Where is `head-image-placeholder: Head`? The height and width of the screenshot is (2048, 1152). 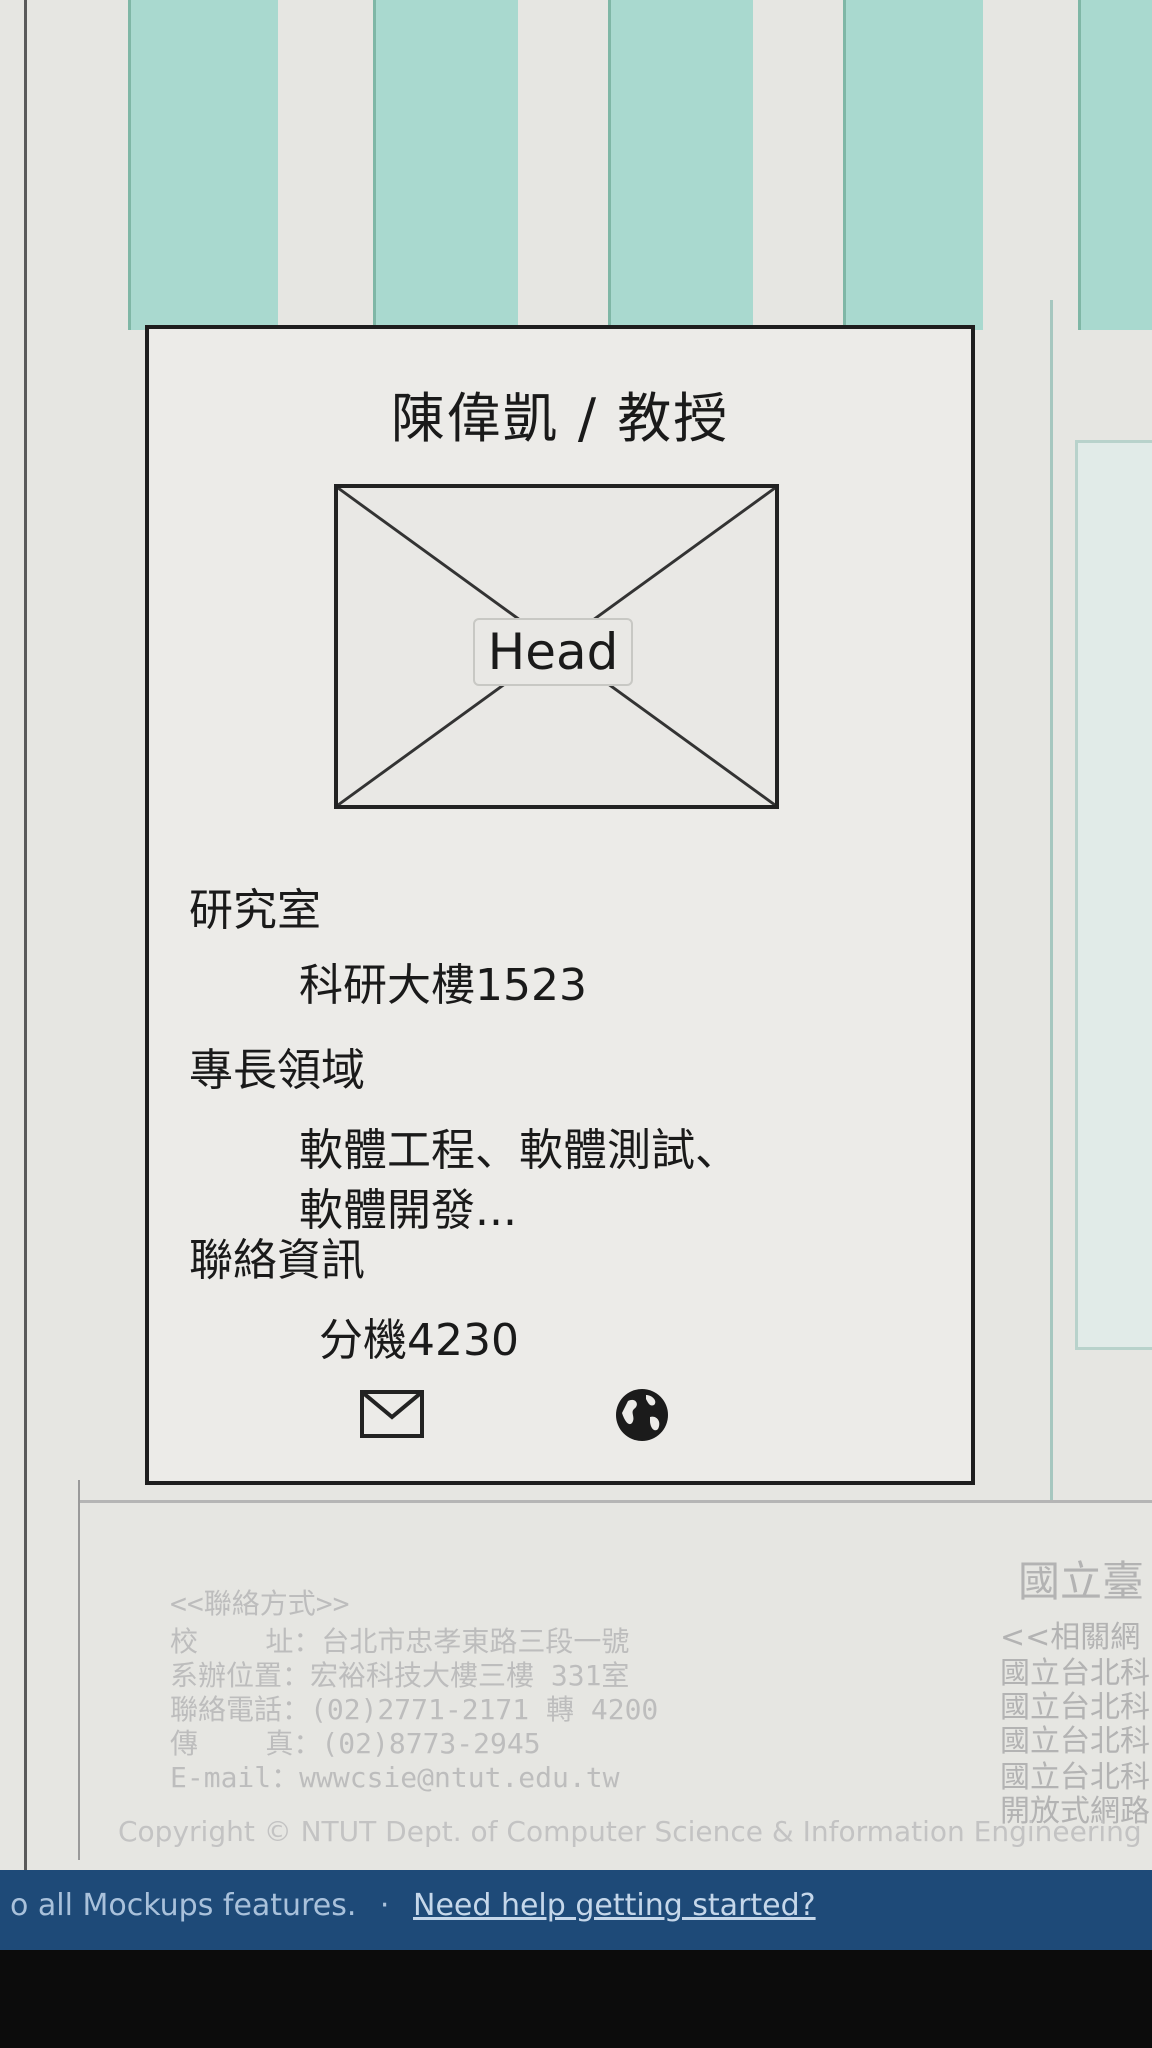
head-image-placeholder: Head is located at coordinates (556, 646).